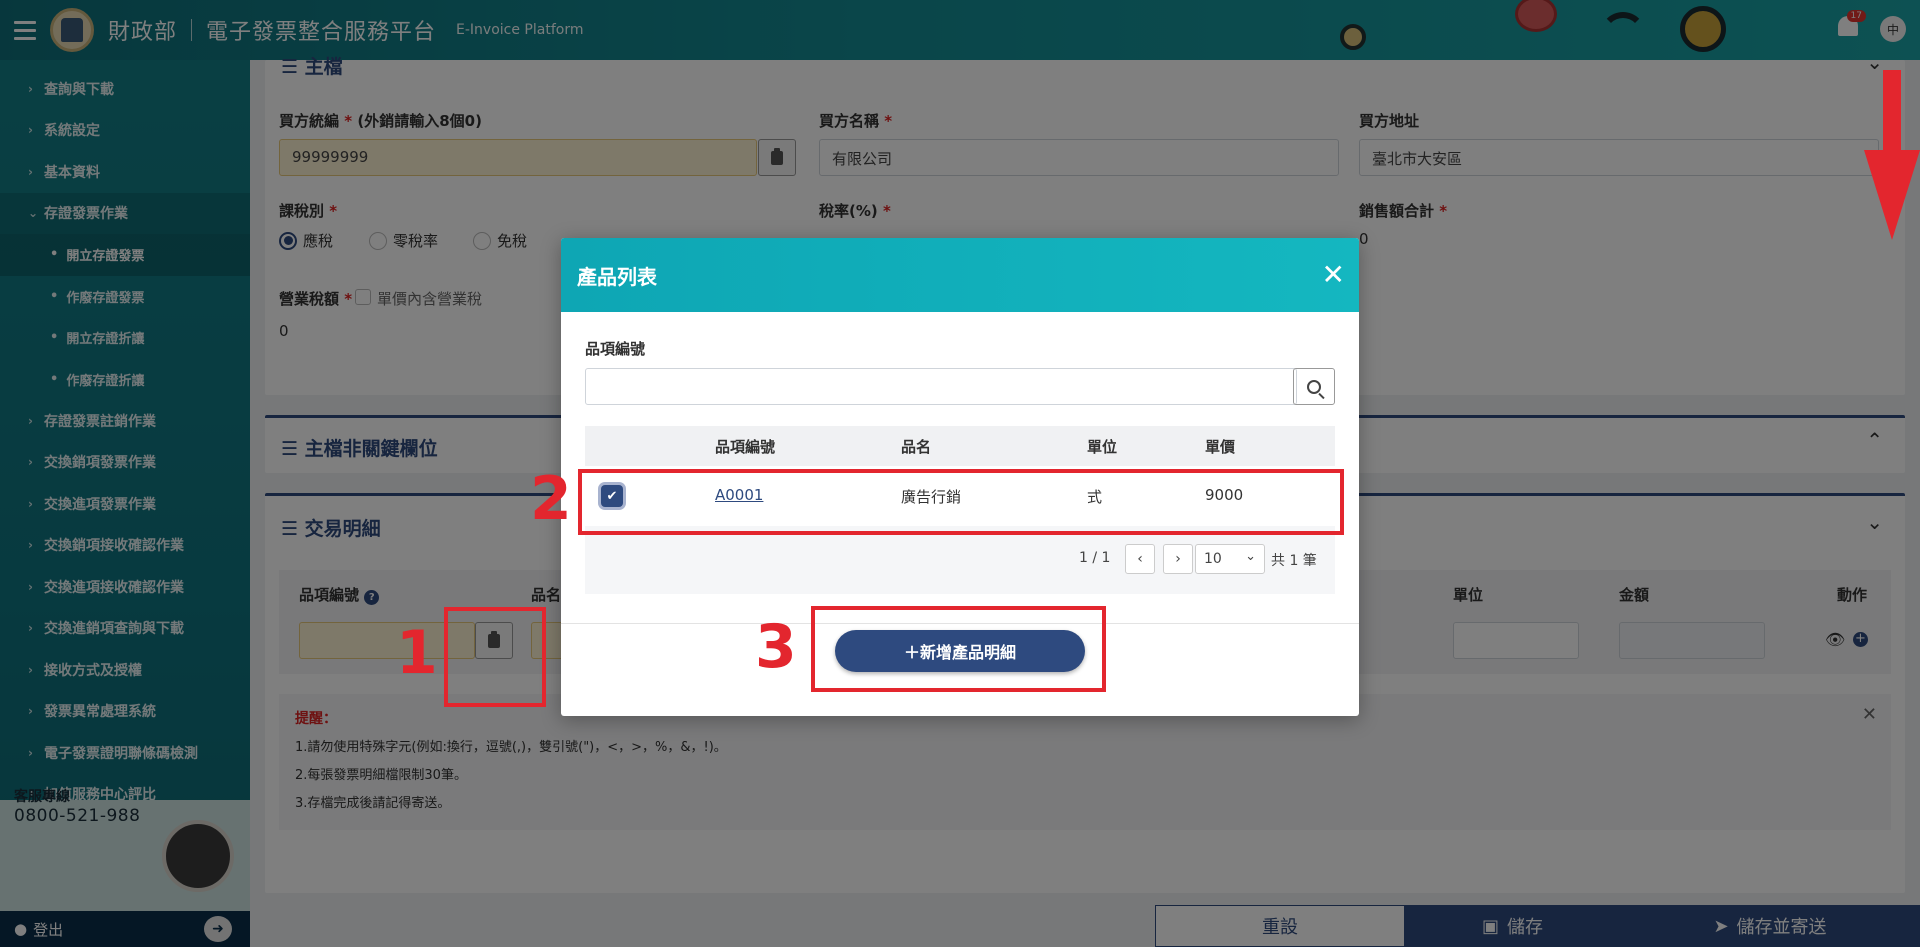 This screenshot has width=1920, height=947. I want to click on pagination: 1 / 1 ‹ › 10 ⌄ 共 1 筆, so click(960, 560).